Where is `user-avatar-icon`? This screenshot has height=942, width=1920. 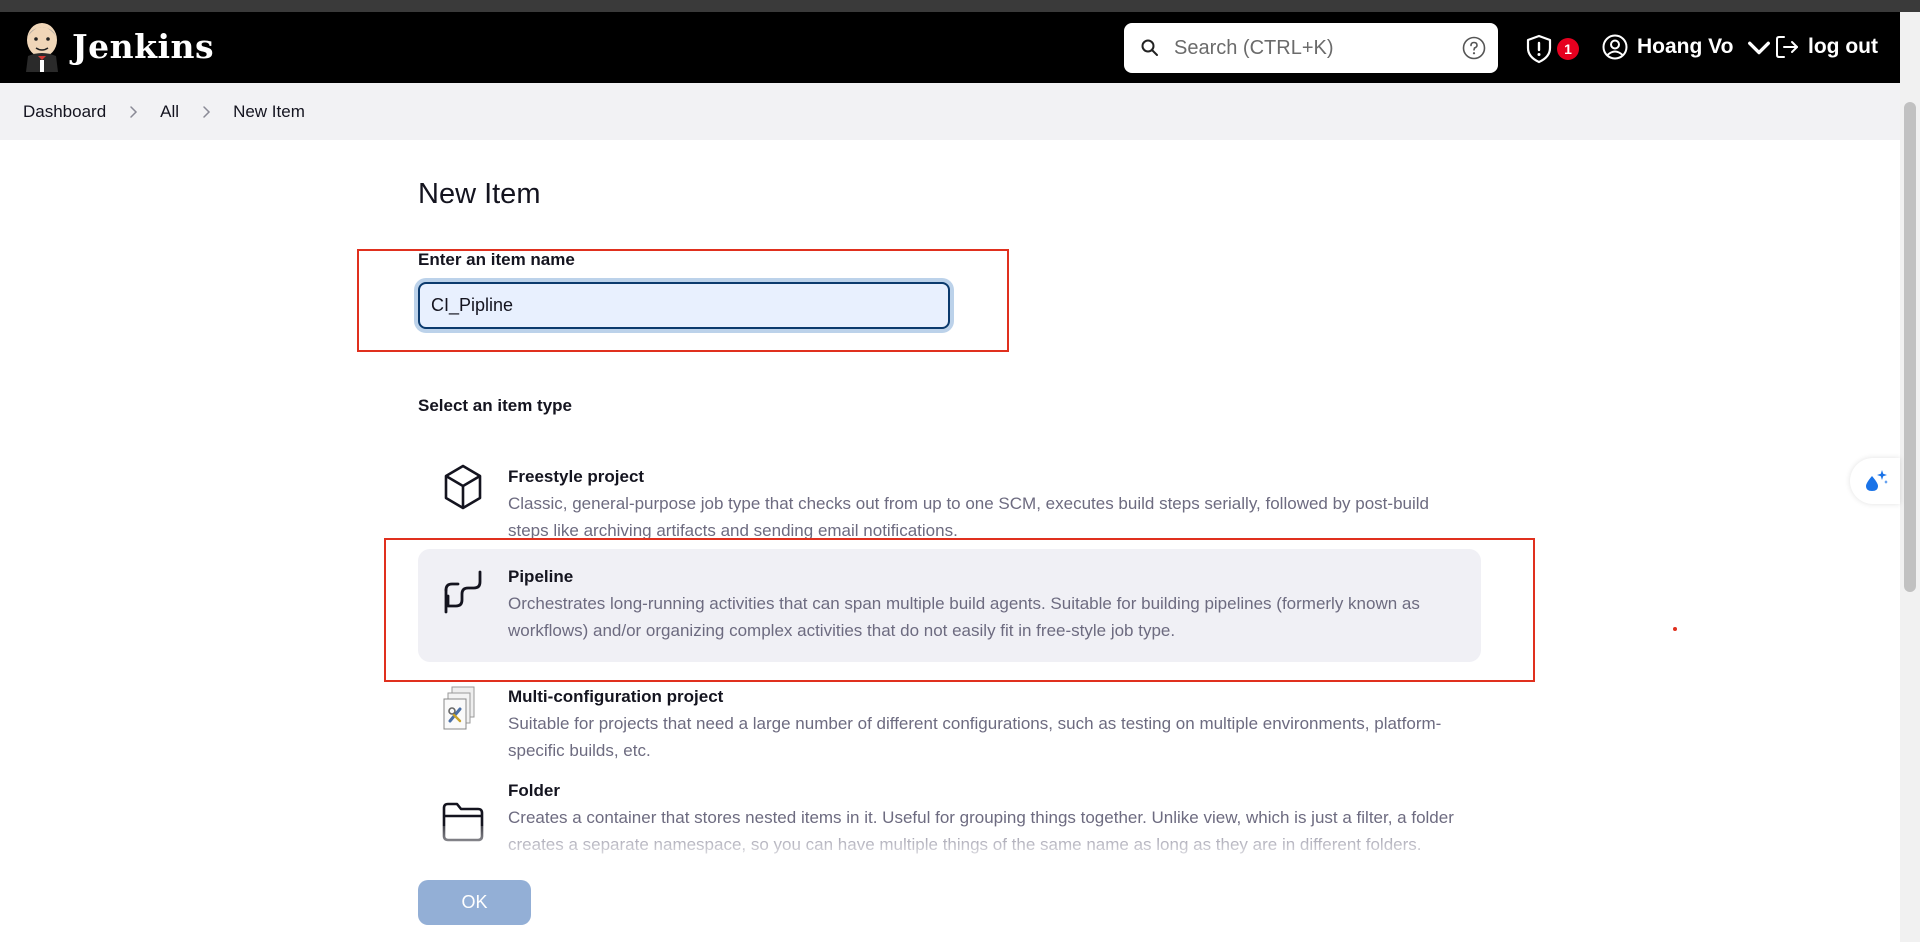
user-avatar-icon is located at coordinates (1615, 47).